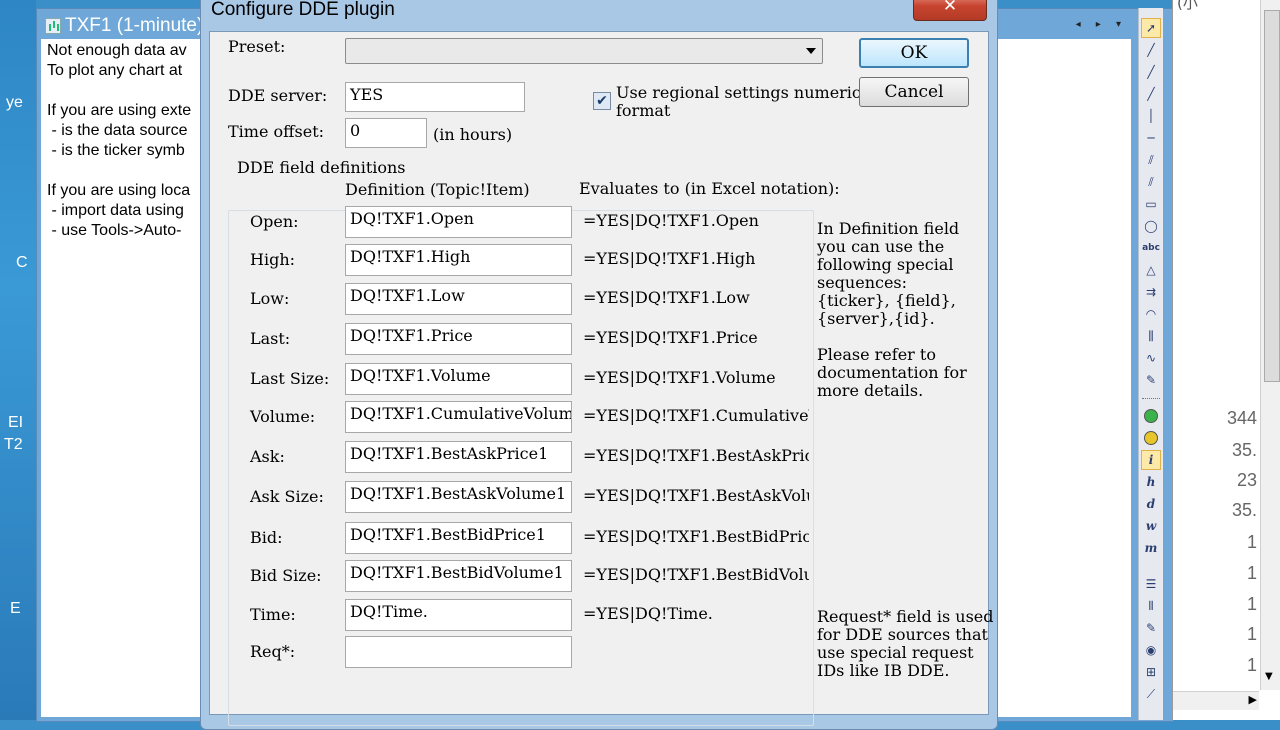 The width and height of the screenshot is (1280, 730). Describe the element at coordinates (1151, 248) in the screenshot. I see `text-icon: abc` at that location.